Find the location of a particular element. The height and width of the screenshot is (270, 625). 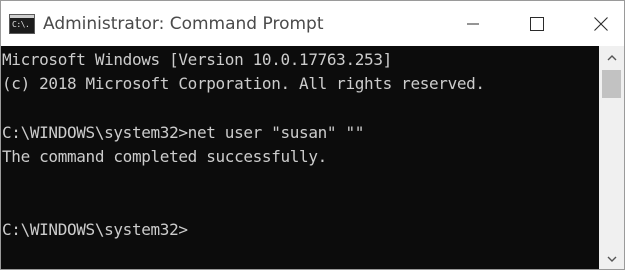

scroll-down-button is located at coordinates (611, 259).